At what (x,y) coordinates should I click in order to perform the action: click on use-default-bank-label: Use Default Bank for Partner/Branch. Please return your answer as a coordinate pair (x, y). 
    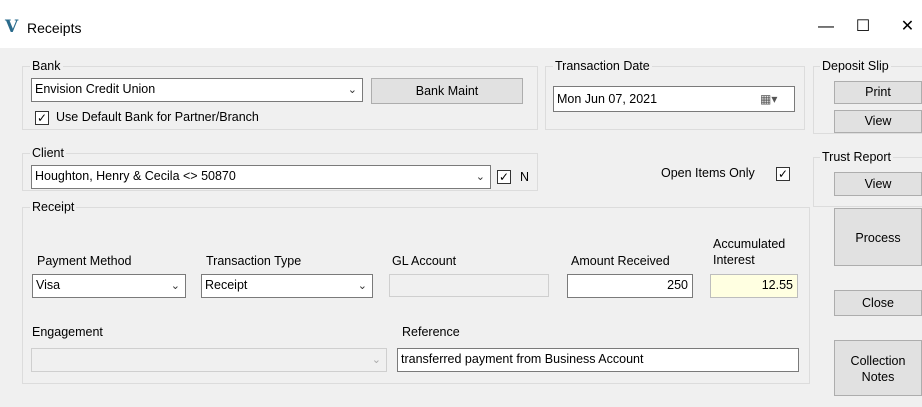
    Looking at the image, I should click on (157, 117).